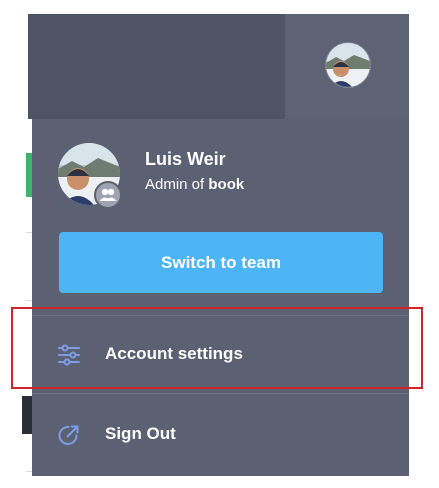 The height and width of the screenshot is (488, 439). I want to click on team-icon, so click(108, 194).